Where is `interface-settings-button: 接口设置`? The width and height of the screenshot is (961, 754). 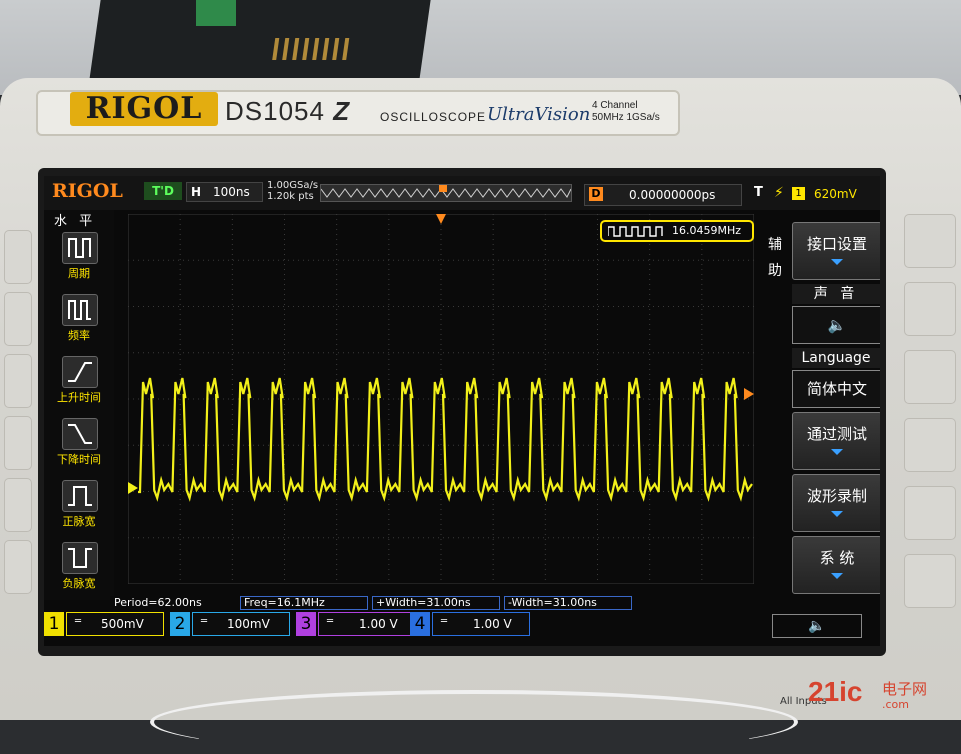
interface-settings-button: 接口设置 is located at coordinates (836, 251).